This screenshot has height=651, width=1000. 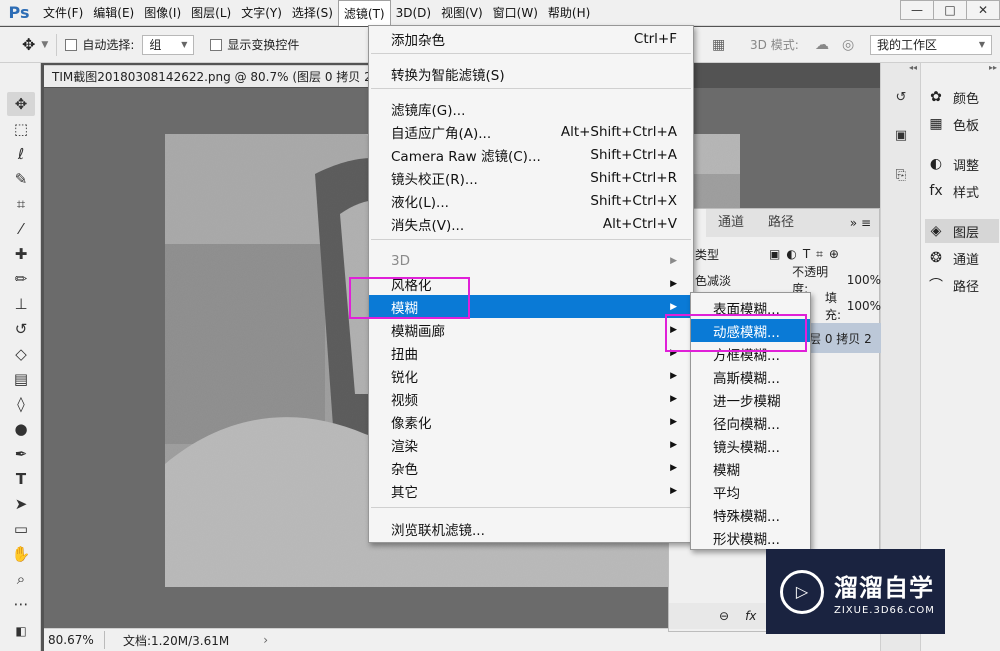 What do you see at coordinates (724, 616) in the screenshot?
I see `link-layers-icon: ⊖` at bounding box center [724, 616].